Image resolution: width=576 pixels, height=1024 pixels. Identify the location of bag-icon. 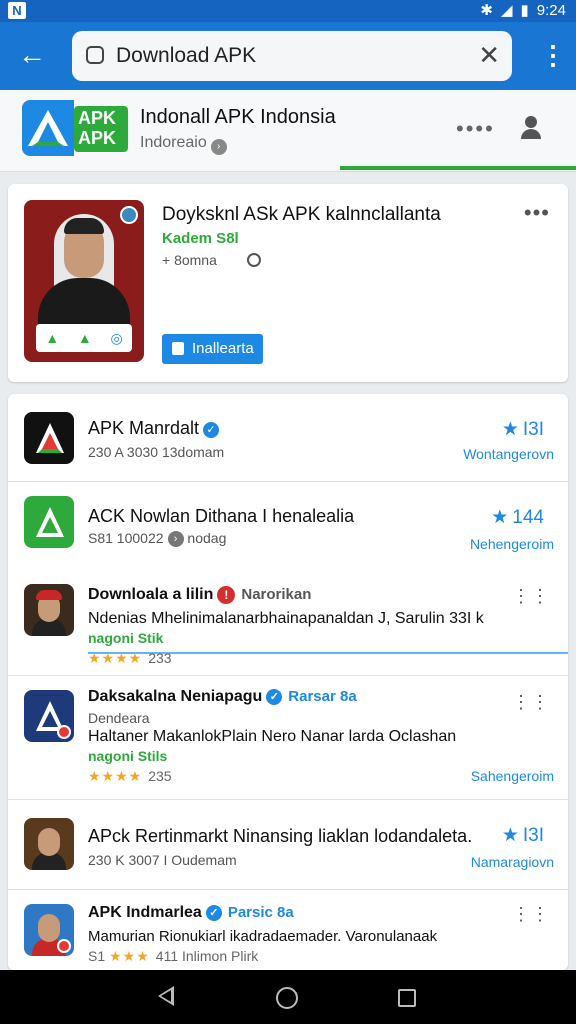
(178, 348).